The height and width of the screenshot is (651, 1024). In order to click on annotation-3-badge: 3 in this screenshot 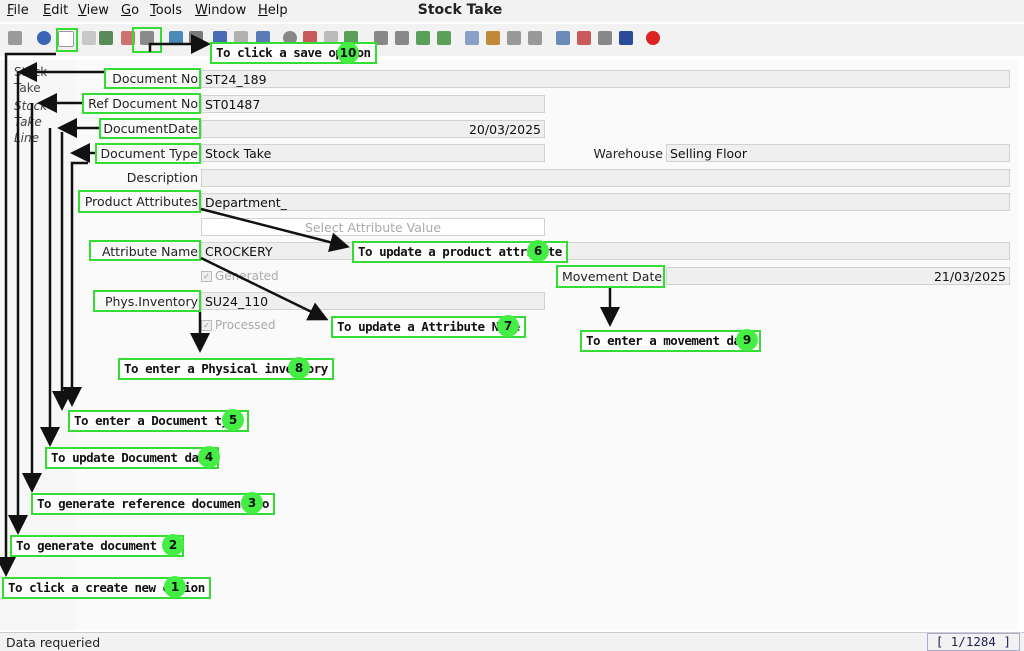, I will do `click(252, 503)`.